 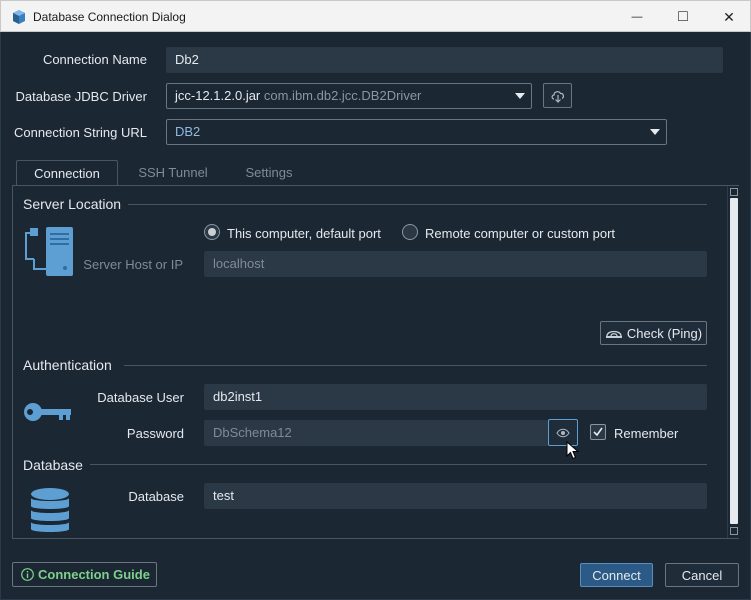 I want to click on scrollbar, so click(x=733, y=362).